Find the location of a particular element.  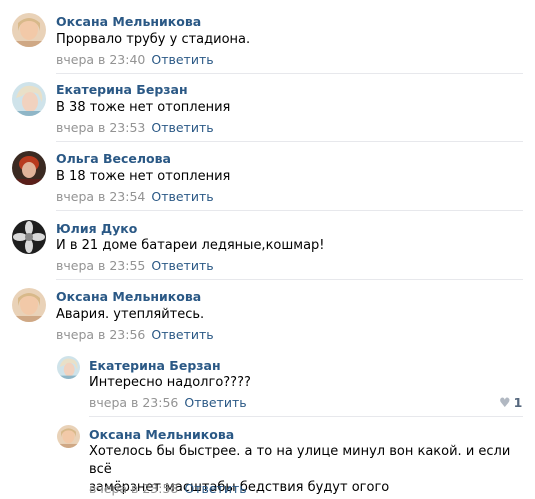

comment-author: Юлия Дуко is located at coordinates (96, 228).